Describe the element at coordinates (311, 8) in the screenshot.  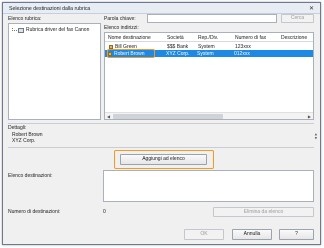
I see `close-icon: ✕` at that location.